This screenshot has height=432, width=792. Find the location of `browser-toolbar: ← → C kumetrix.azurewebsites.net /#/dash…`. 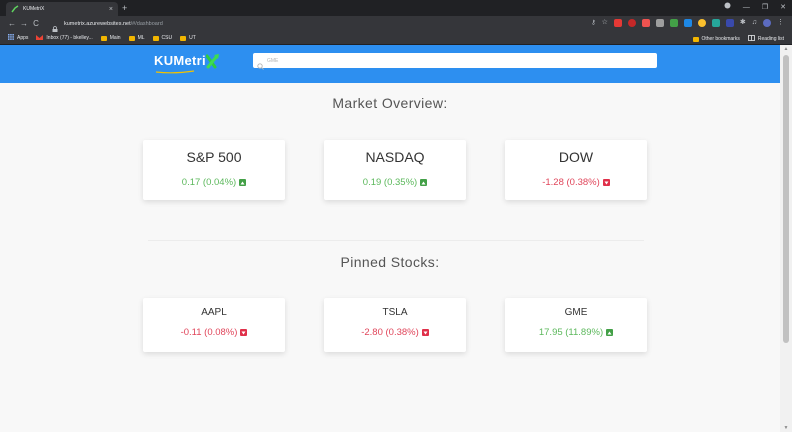

browser-toolbar: ← → C kumetrix.azurewebsites.net /#/dash… is located at coordinates (396, 24).